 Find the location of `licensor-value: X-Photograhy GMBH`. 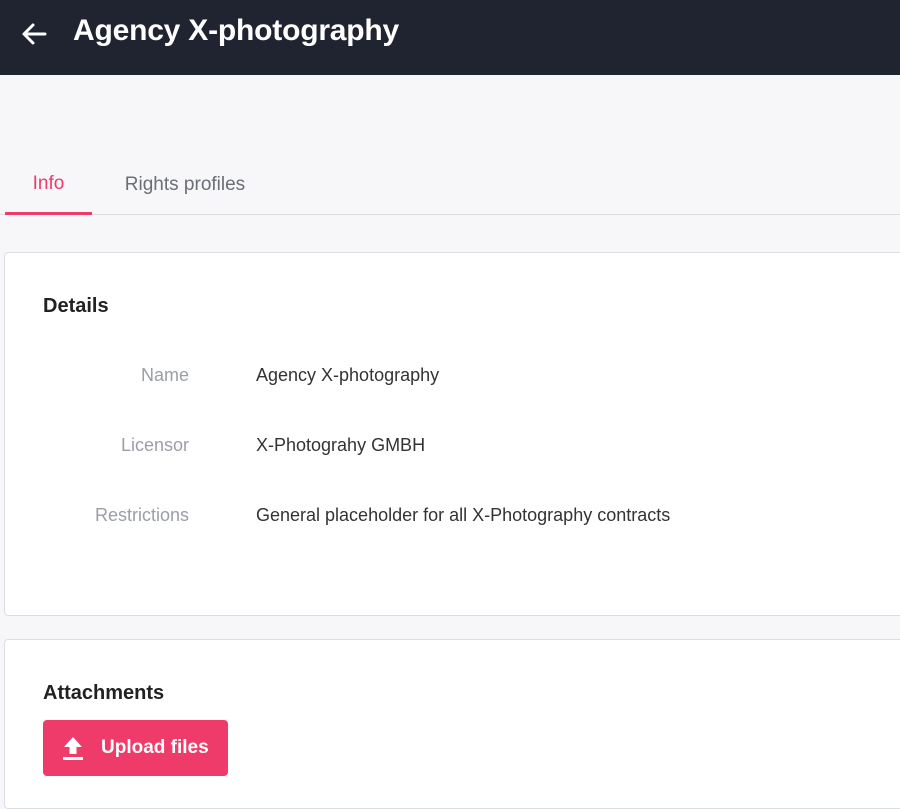

licensor-value: X-Photograhy GMBH is located at coordinates (341, 445).